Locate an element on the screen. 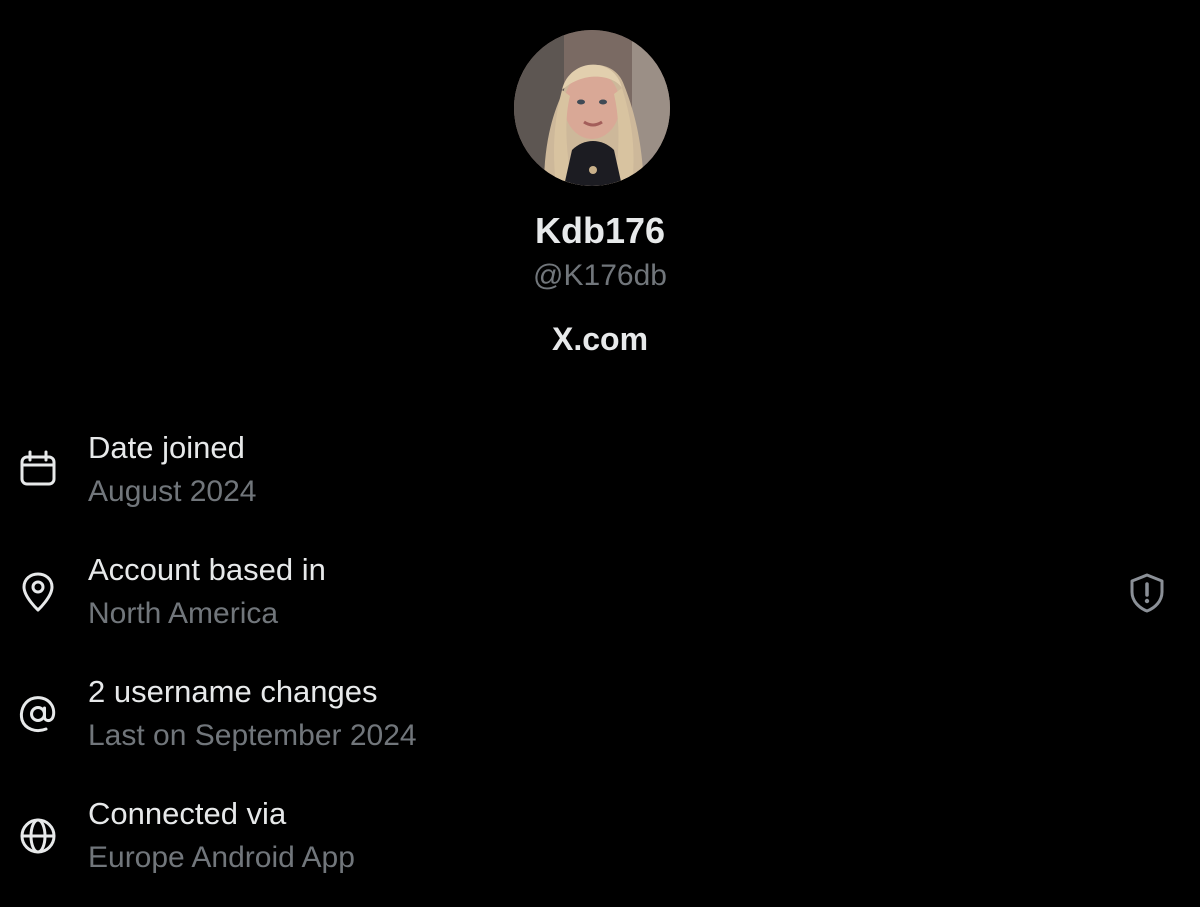 This screenshot has width=1200, height=907. site-label: X.com is located at coordinates (600, 339).